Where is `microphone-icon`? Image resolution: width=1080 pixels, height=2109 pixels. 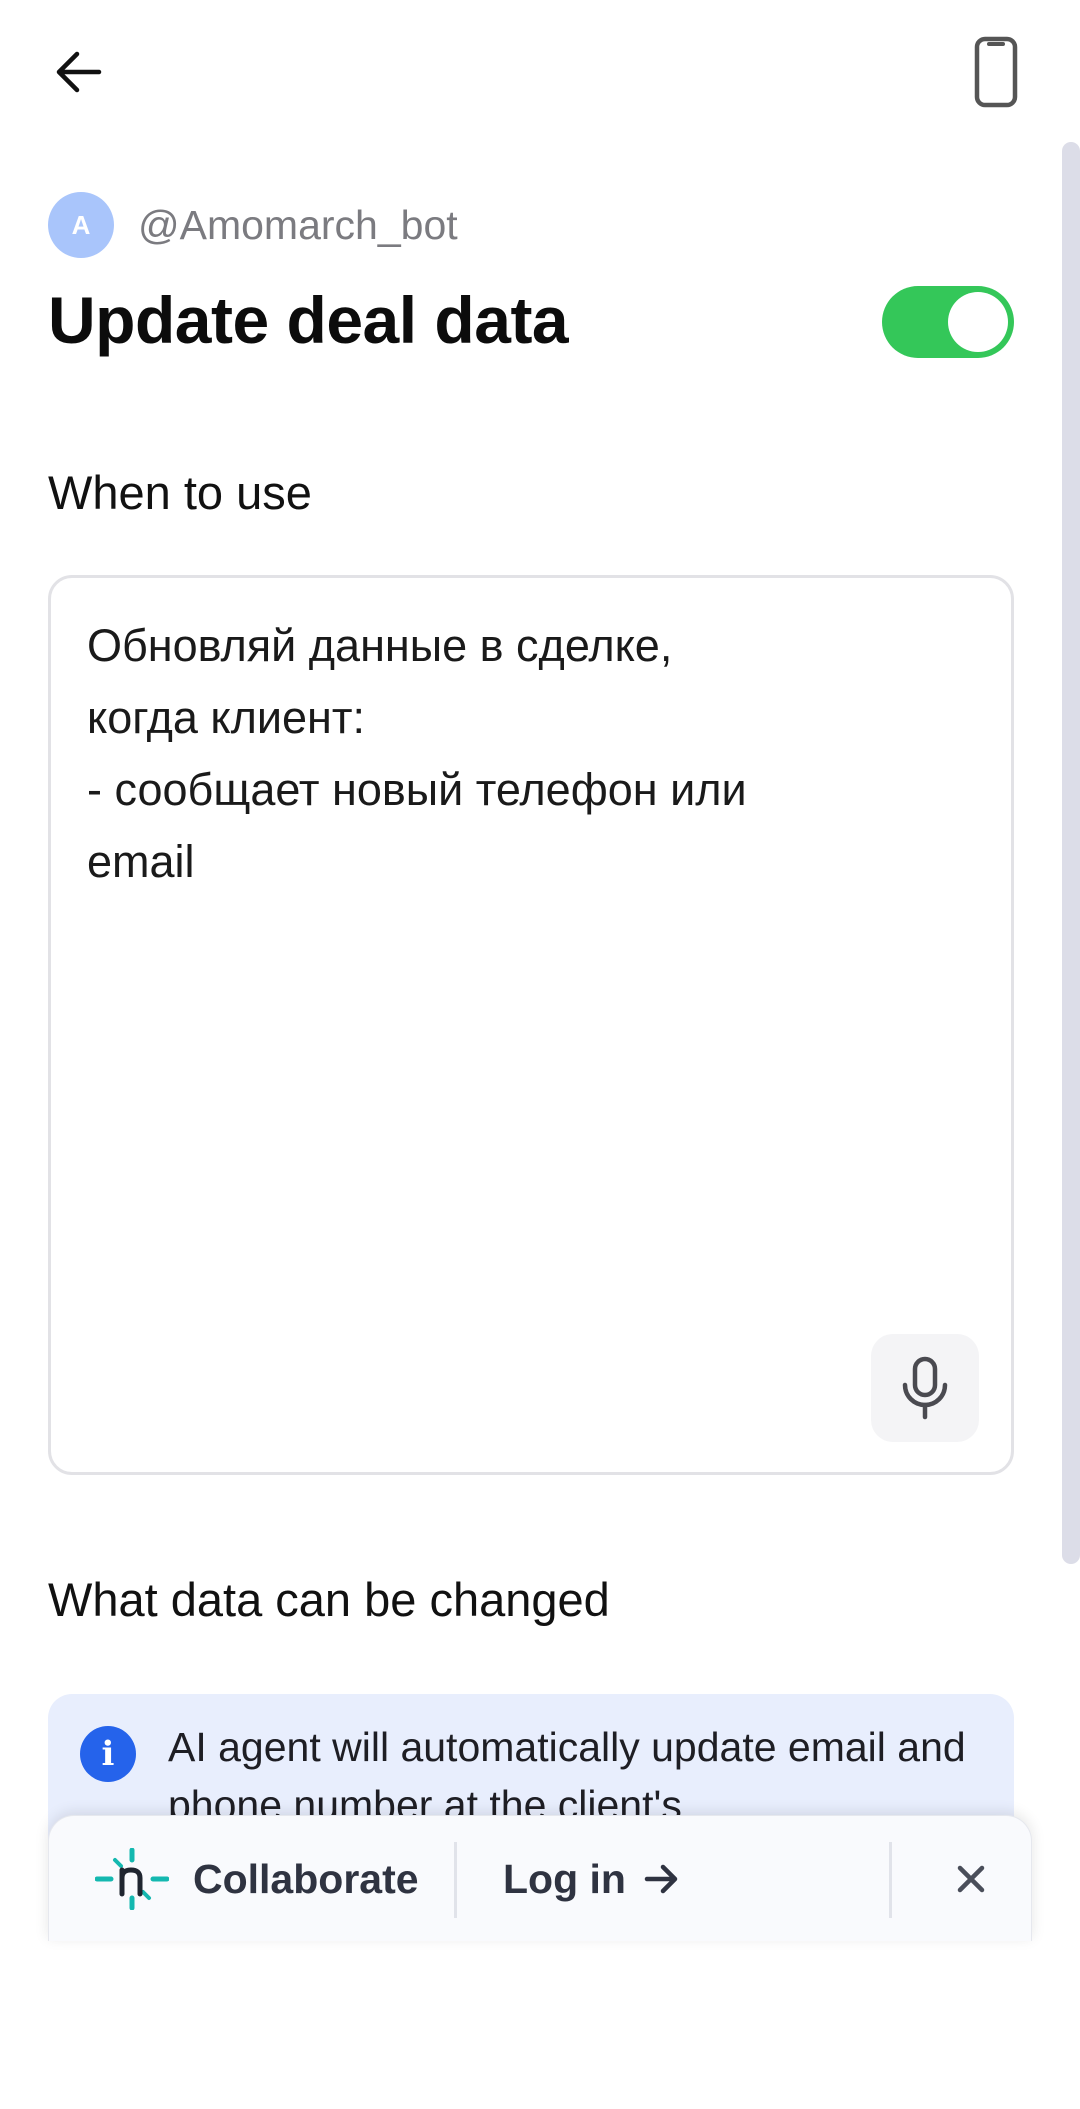
microphone-icon is located at coordinates (925, 1388).